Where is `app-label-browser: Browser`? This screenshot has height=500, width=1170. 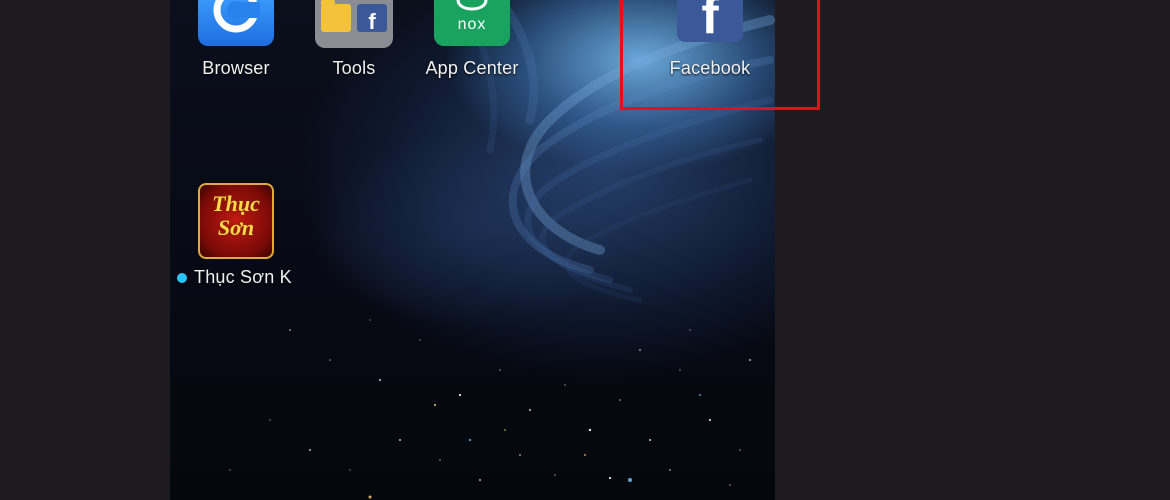
app-label-browser: Browser is located at coordinates (236, 68).